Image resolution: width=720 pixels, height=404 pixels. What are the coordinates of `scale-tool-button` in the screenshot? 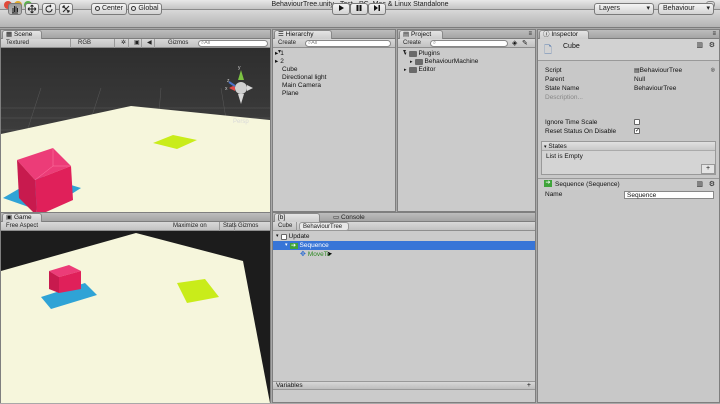 It's located at (66, 9).